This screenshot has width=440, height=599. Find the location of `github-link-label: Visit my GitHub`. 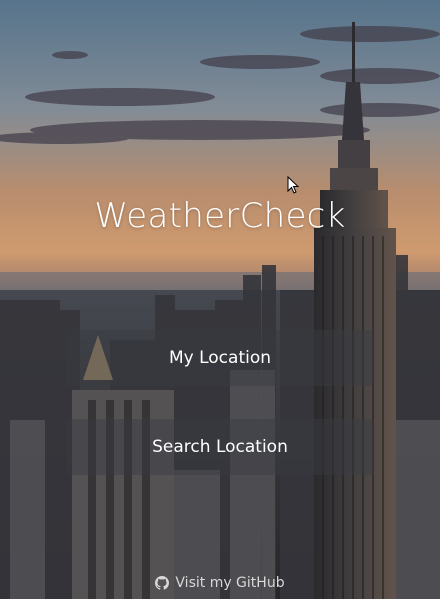

github-link-label: Visit my GitHub is located at coordinates (230, 583).